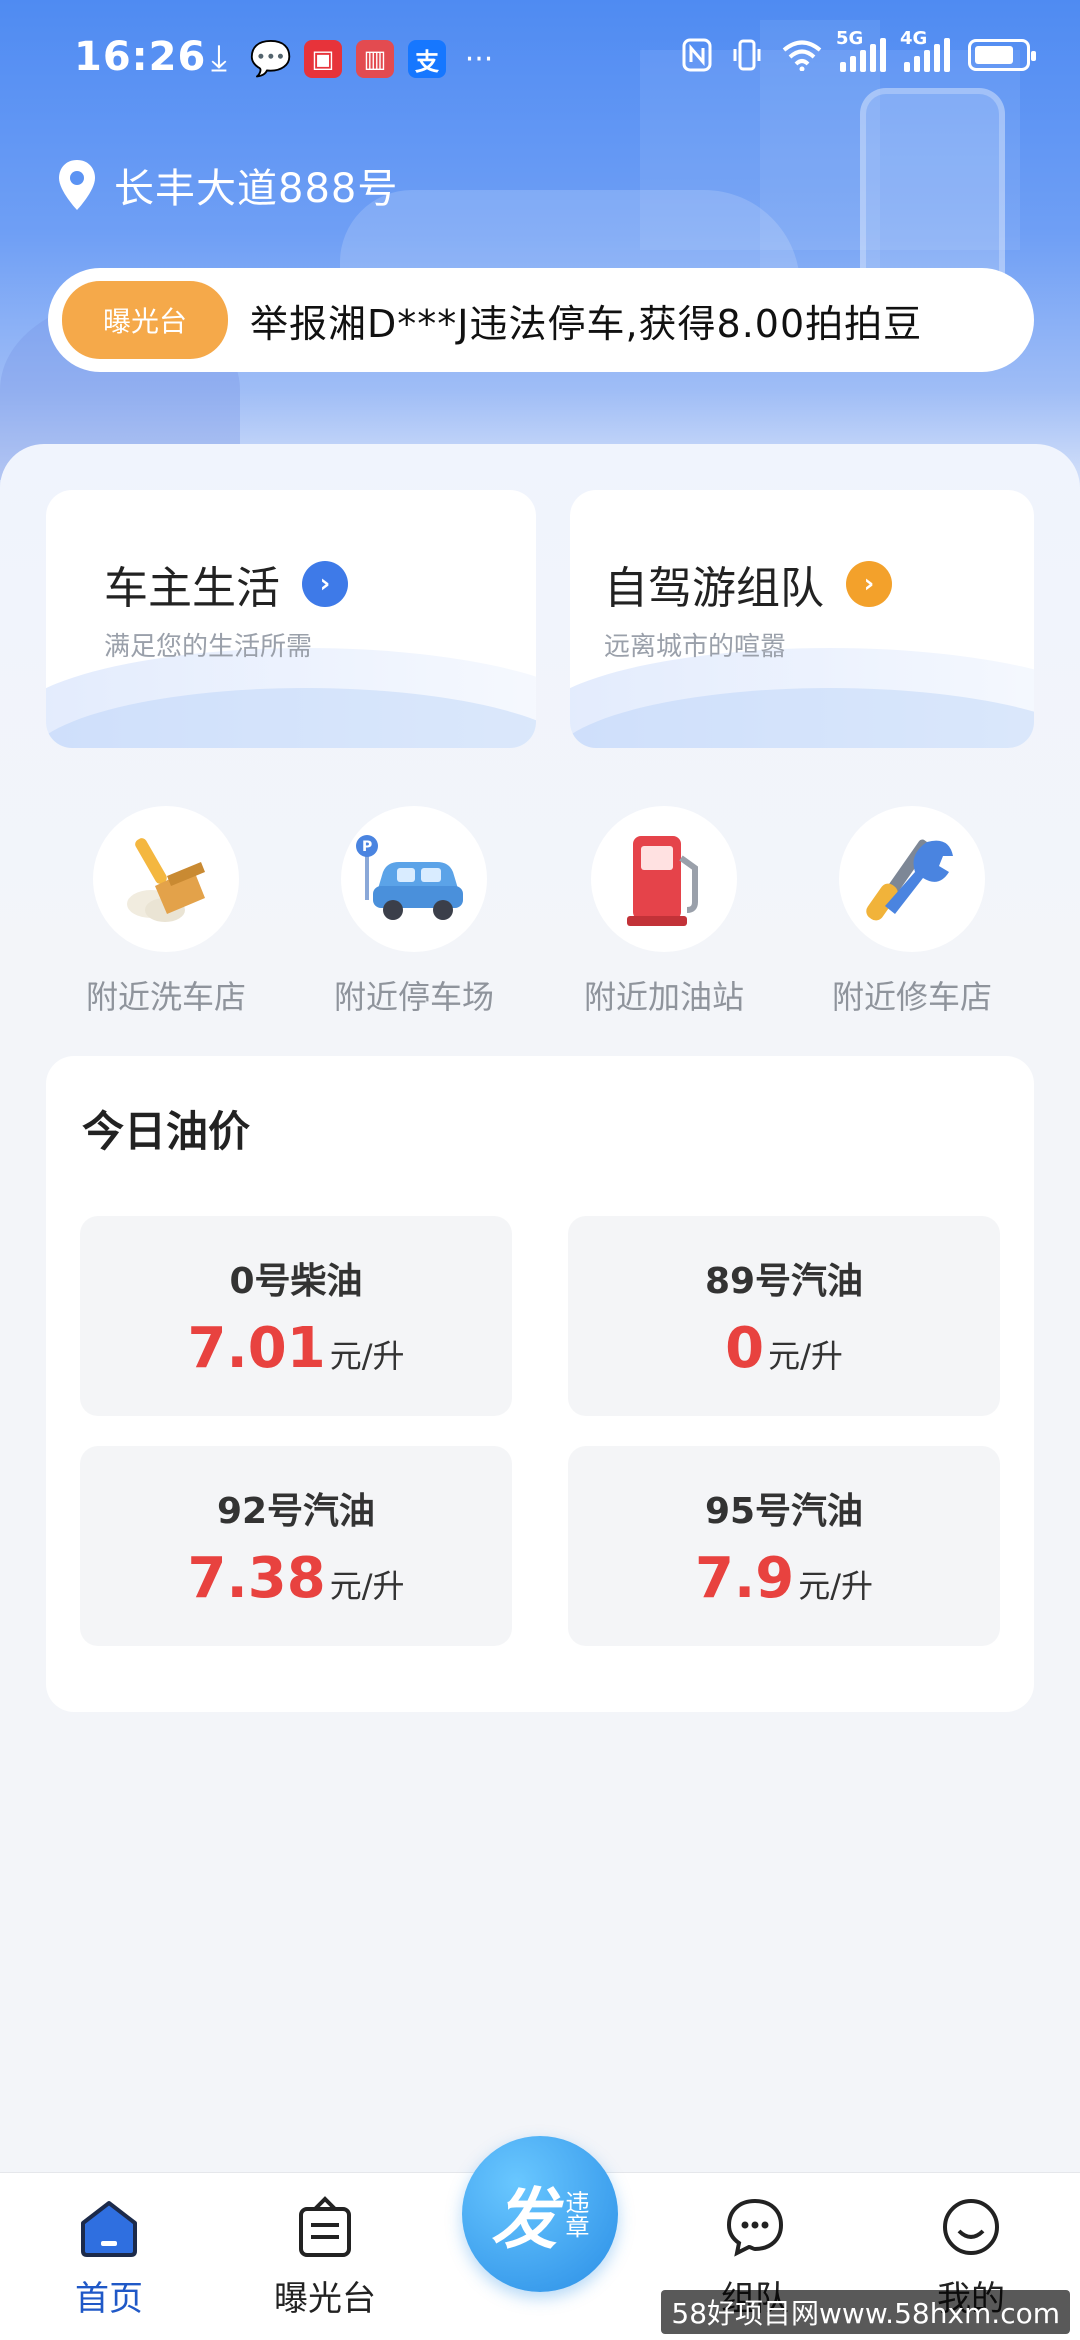 The height and width of the screenshot is (2340, 1080). What do you see at coordinates (802, 619) in the screenshot?
I see `card-road-trip-team: 自驾游组队 › 远离城市的喧嚣` at bounding box center [802, 619].